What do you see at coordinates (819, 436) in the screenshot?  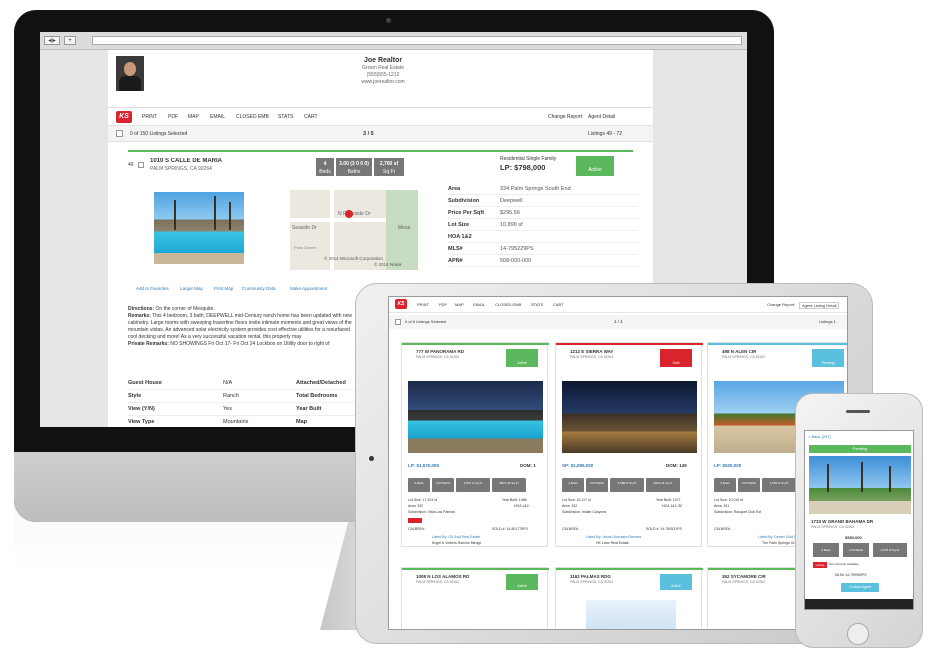 I see `back-link: < Back (297)` at bounding box center [819, 436].